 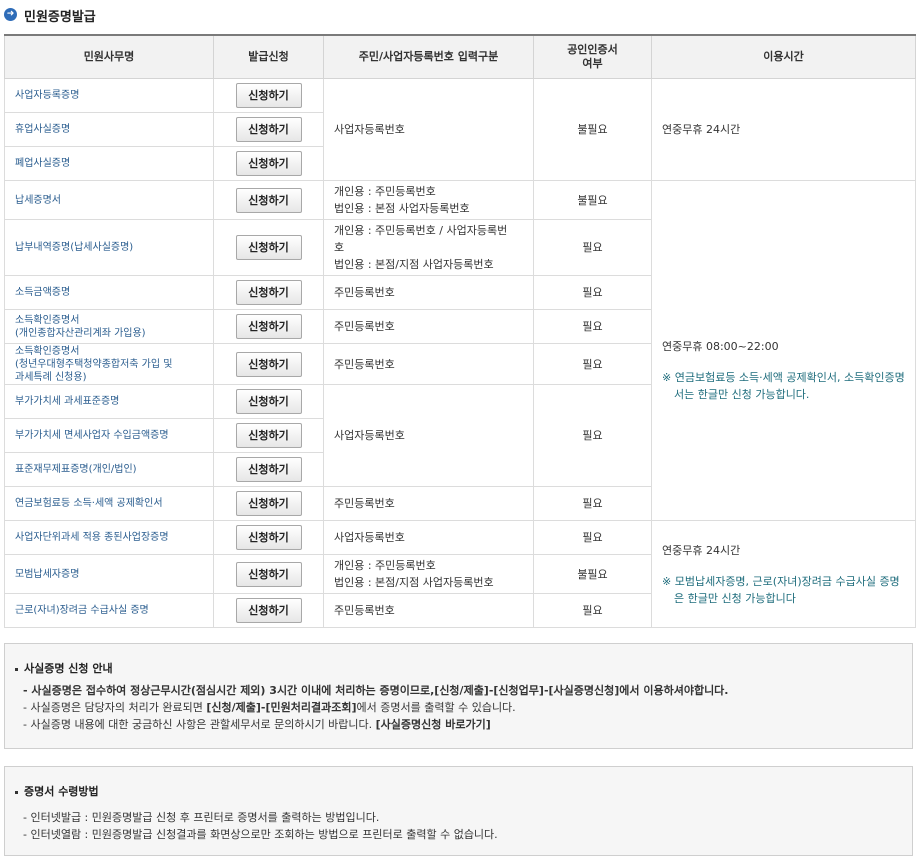 What do you see at coordinates (109, 574) in the screenshot?
I see `cert-name: 모범납세자증명` at bounding box center [109, 574].